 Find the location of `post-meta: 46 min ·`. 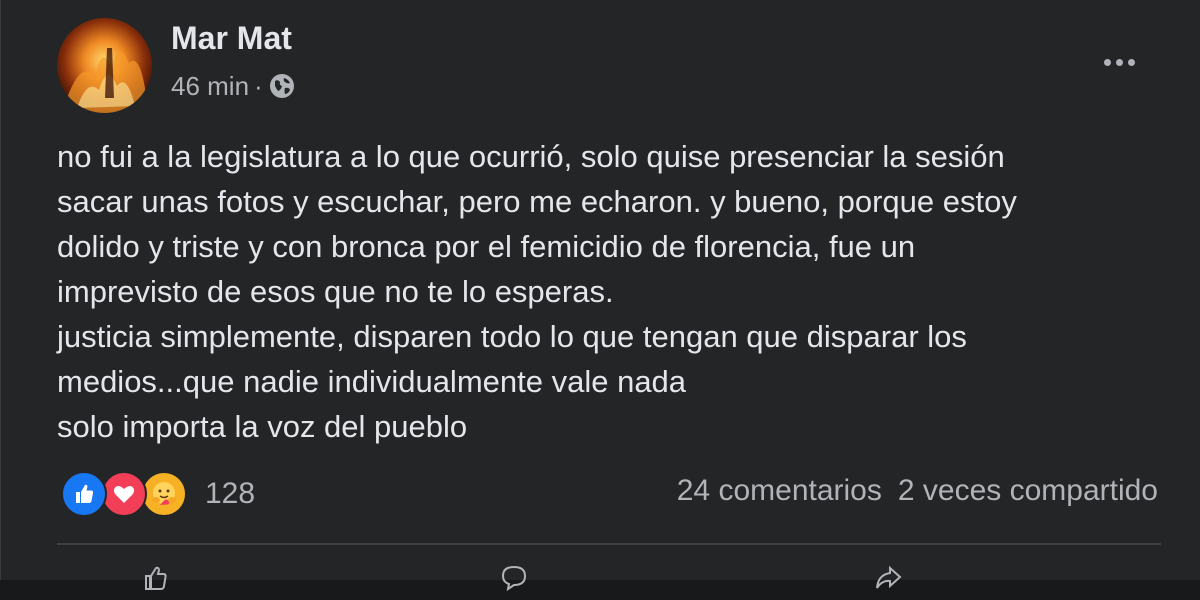

post-meta: 46 min · is located at coordinates (233, 86).